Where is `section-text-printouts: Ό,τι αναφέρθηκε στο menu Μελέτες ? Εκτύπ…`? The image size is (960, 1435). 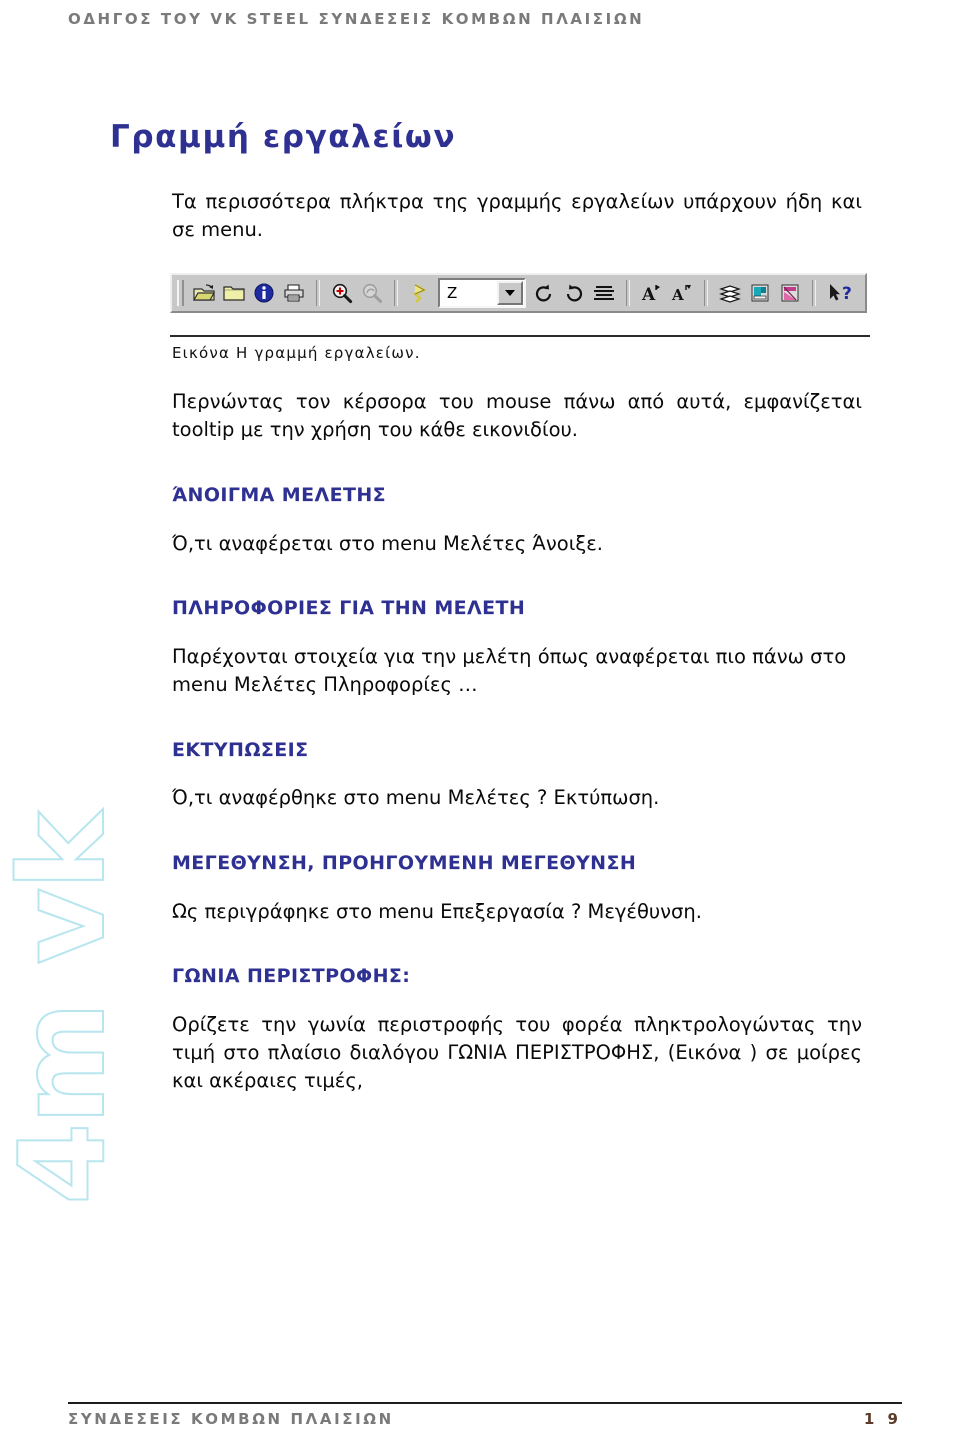
section-text-printouts: Ό,τι αναφέρθηκε στο menu Μελέτες ? Εκτύπ… is located at coordinates (416, 798).